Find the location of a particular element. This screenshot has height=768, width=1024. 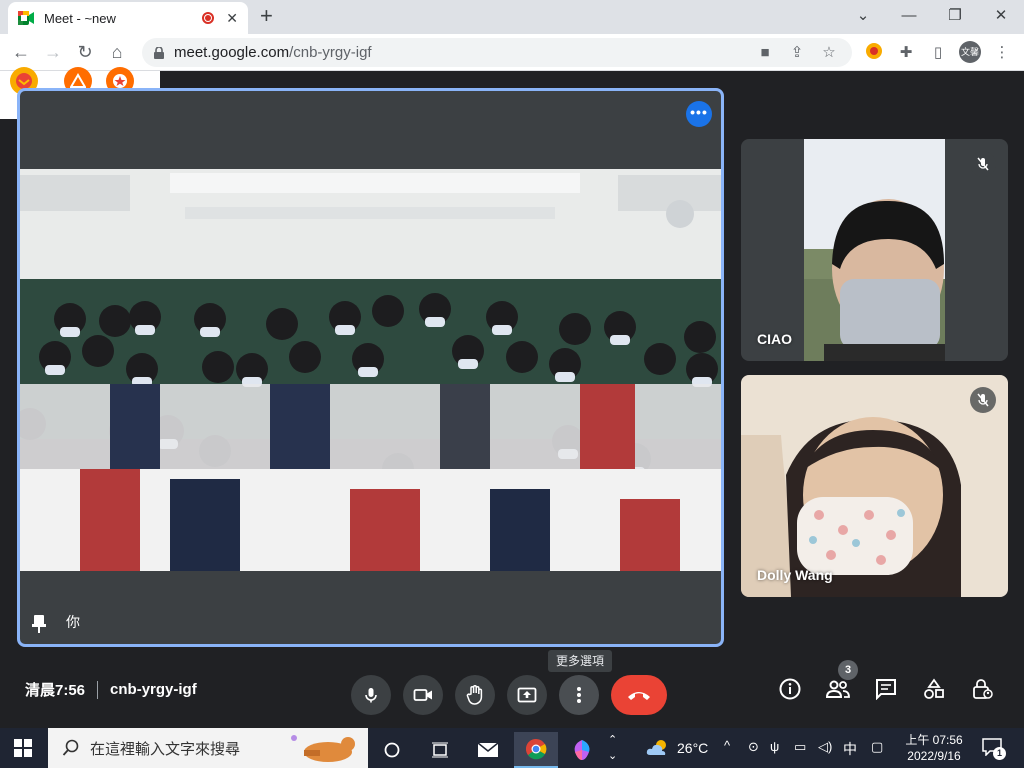

search-highlight-illustration-icon is located at coordinates (323, 748).